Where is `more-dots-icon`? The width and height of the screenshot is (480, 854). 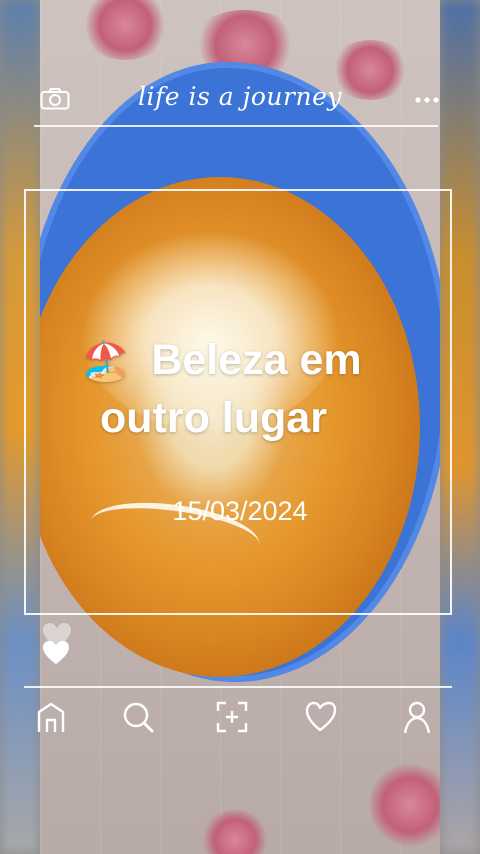 more-dots-icon is located at coordinates (427, 100).